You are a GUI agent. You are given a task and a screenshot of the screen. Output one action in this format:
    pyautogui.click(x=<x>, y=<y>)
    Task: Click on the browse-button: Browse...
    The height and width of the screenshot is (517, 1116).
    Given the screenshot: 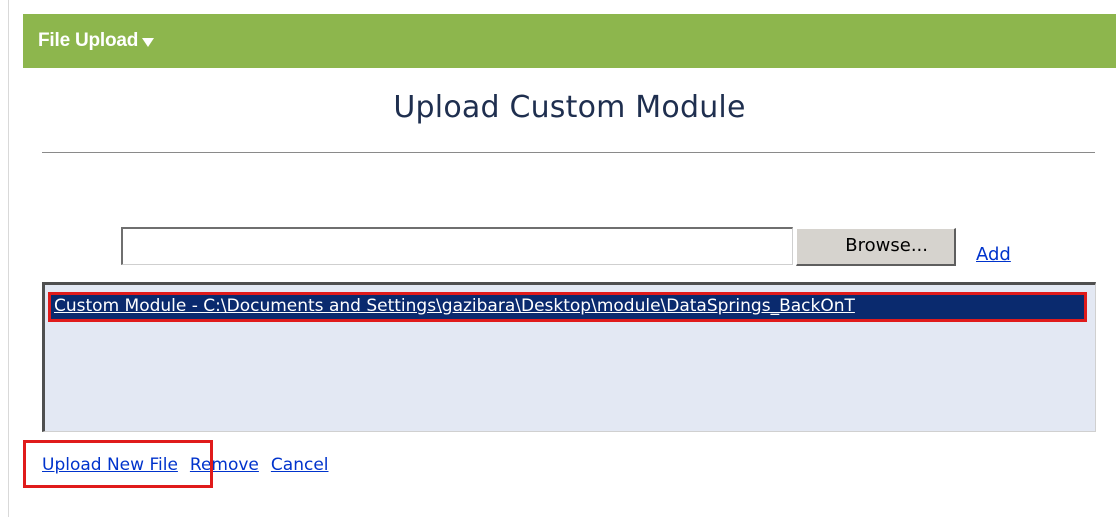 What is the action you would take?
    pyautogui.click(x=876, y=247)
    